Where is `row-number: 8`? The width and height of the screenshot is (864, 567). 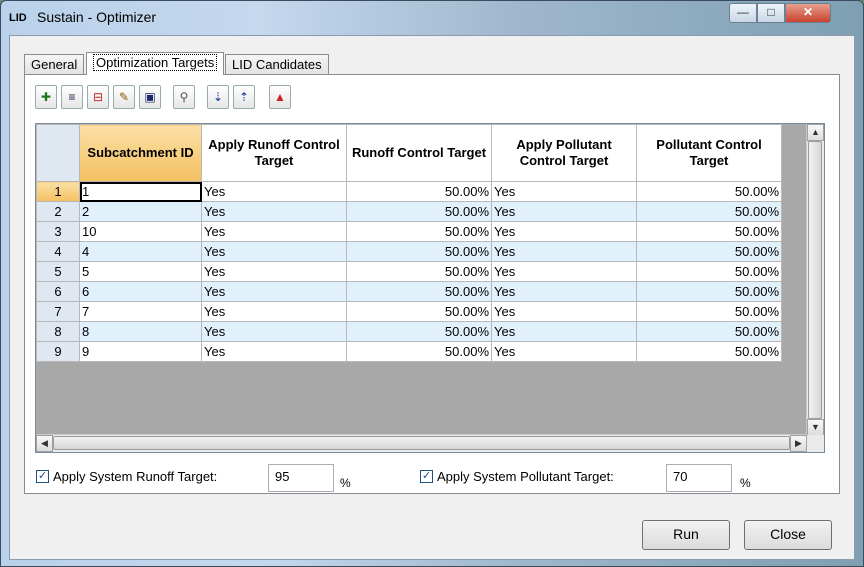 row-number: 8 is located at coordinates (58, 331).